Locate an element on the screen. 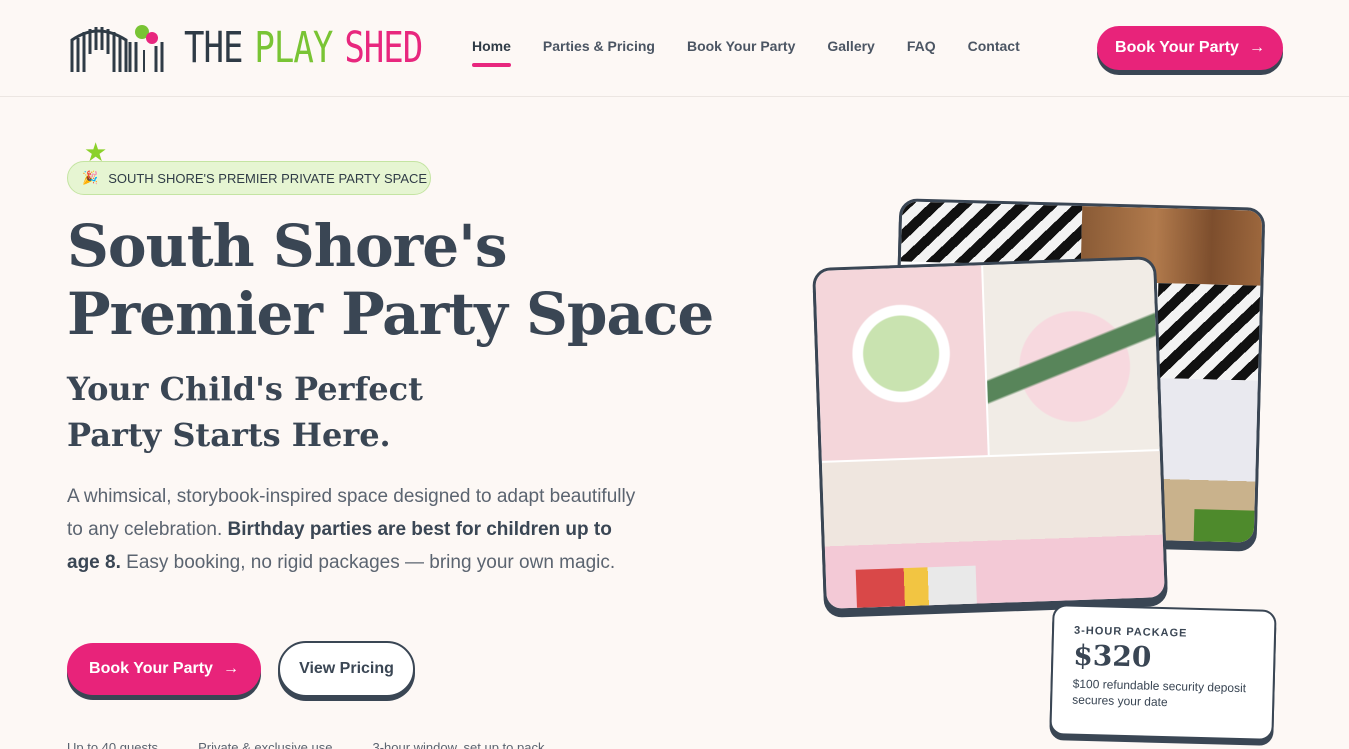 The height and width of the screenshot is (749, 1349). logo: THE PLAY SHED is located at coordinates (245, 48).